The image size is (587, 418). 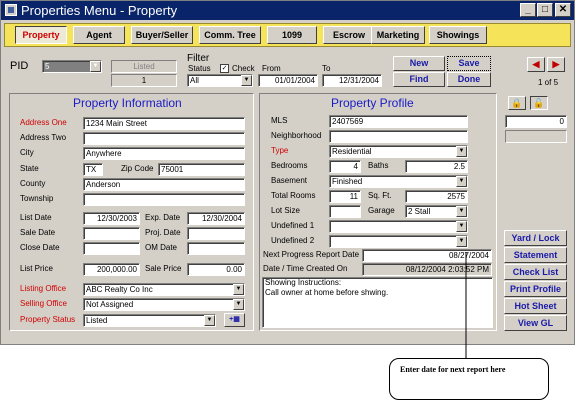 What do you see at coordinates (466, 306) in the screenshot?
I see `callout-leader-line` at bounding box center [466, 306].